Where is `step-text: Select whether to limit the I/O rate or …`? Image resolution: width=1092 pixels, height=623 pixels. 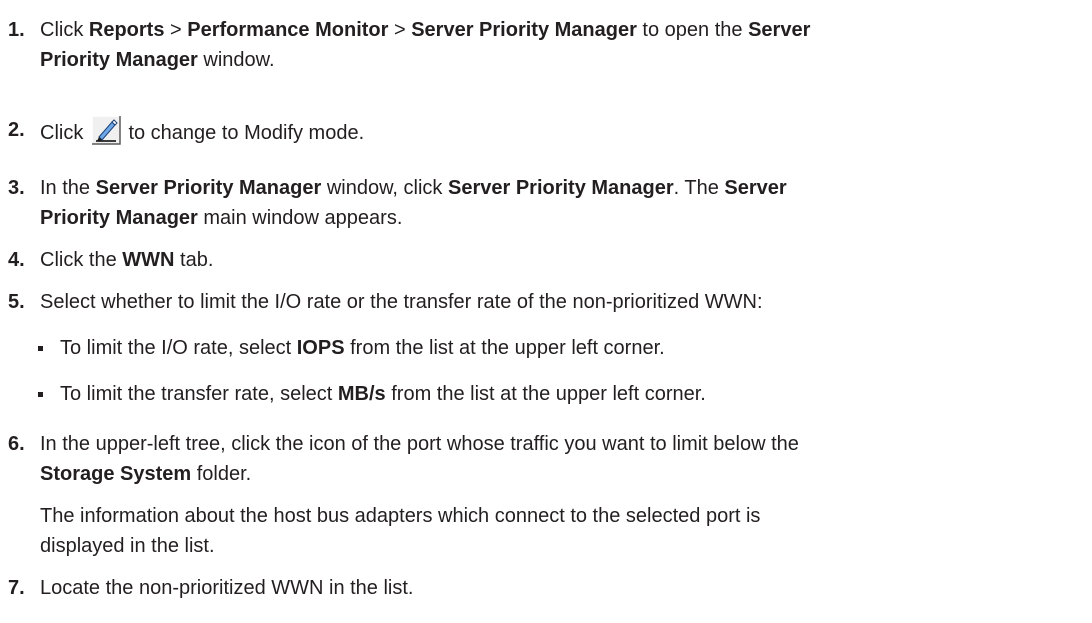
step-text: Select whether to limit the I/O rate or … is located at coordinates (401, 302).